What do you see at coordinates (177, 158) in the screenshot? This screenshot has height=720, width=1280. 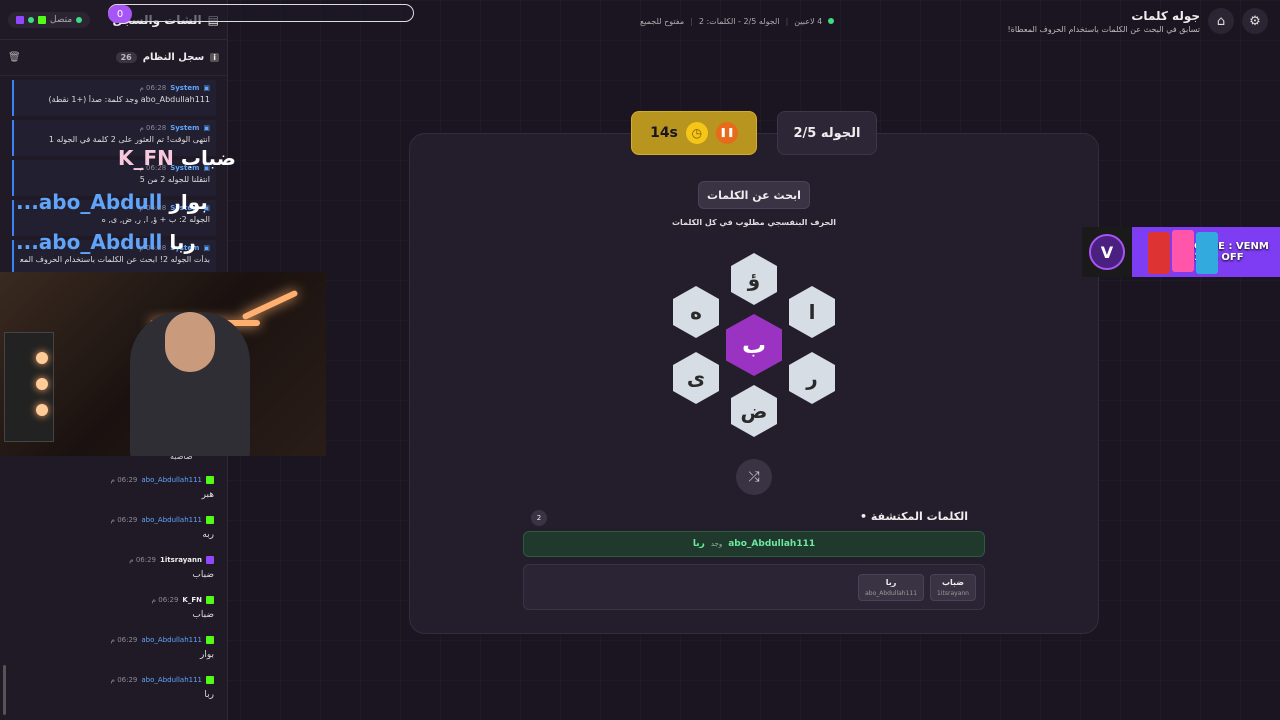 I see `overlay-name: ضباب K_FN` at bounding box center [177, 158].